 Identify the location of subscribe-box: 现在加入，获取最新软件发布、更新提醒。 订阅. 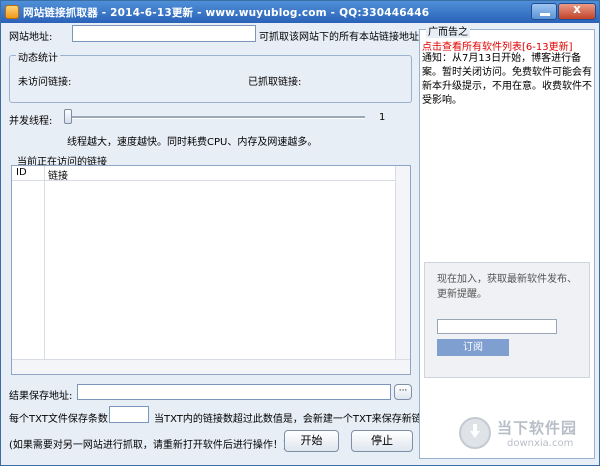
(507, 320).